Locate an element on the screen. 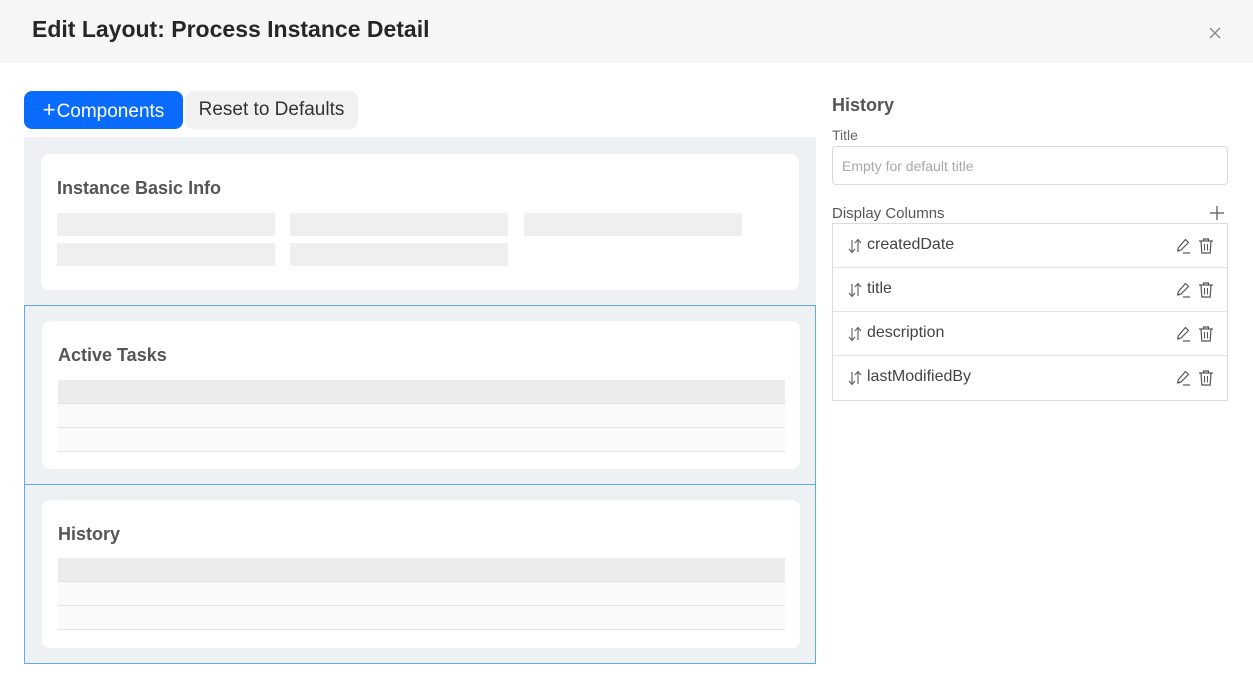 The height and width of the screenshot is (689, 1253). card-title: Active Tasks is located at coordinates (112, 355).